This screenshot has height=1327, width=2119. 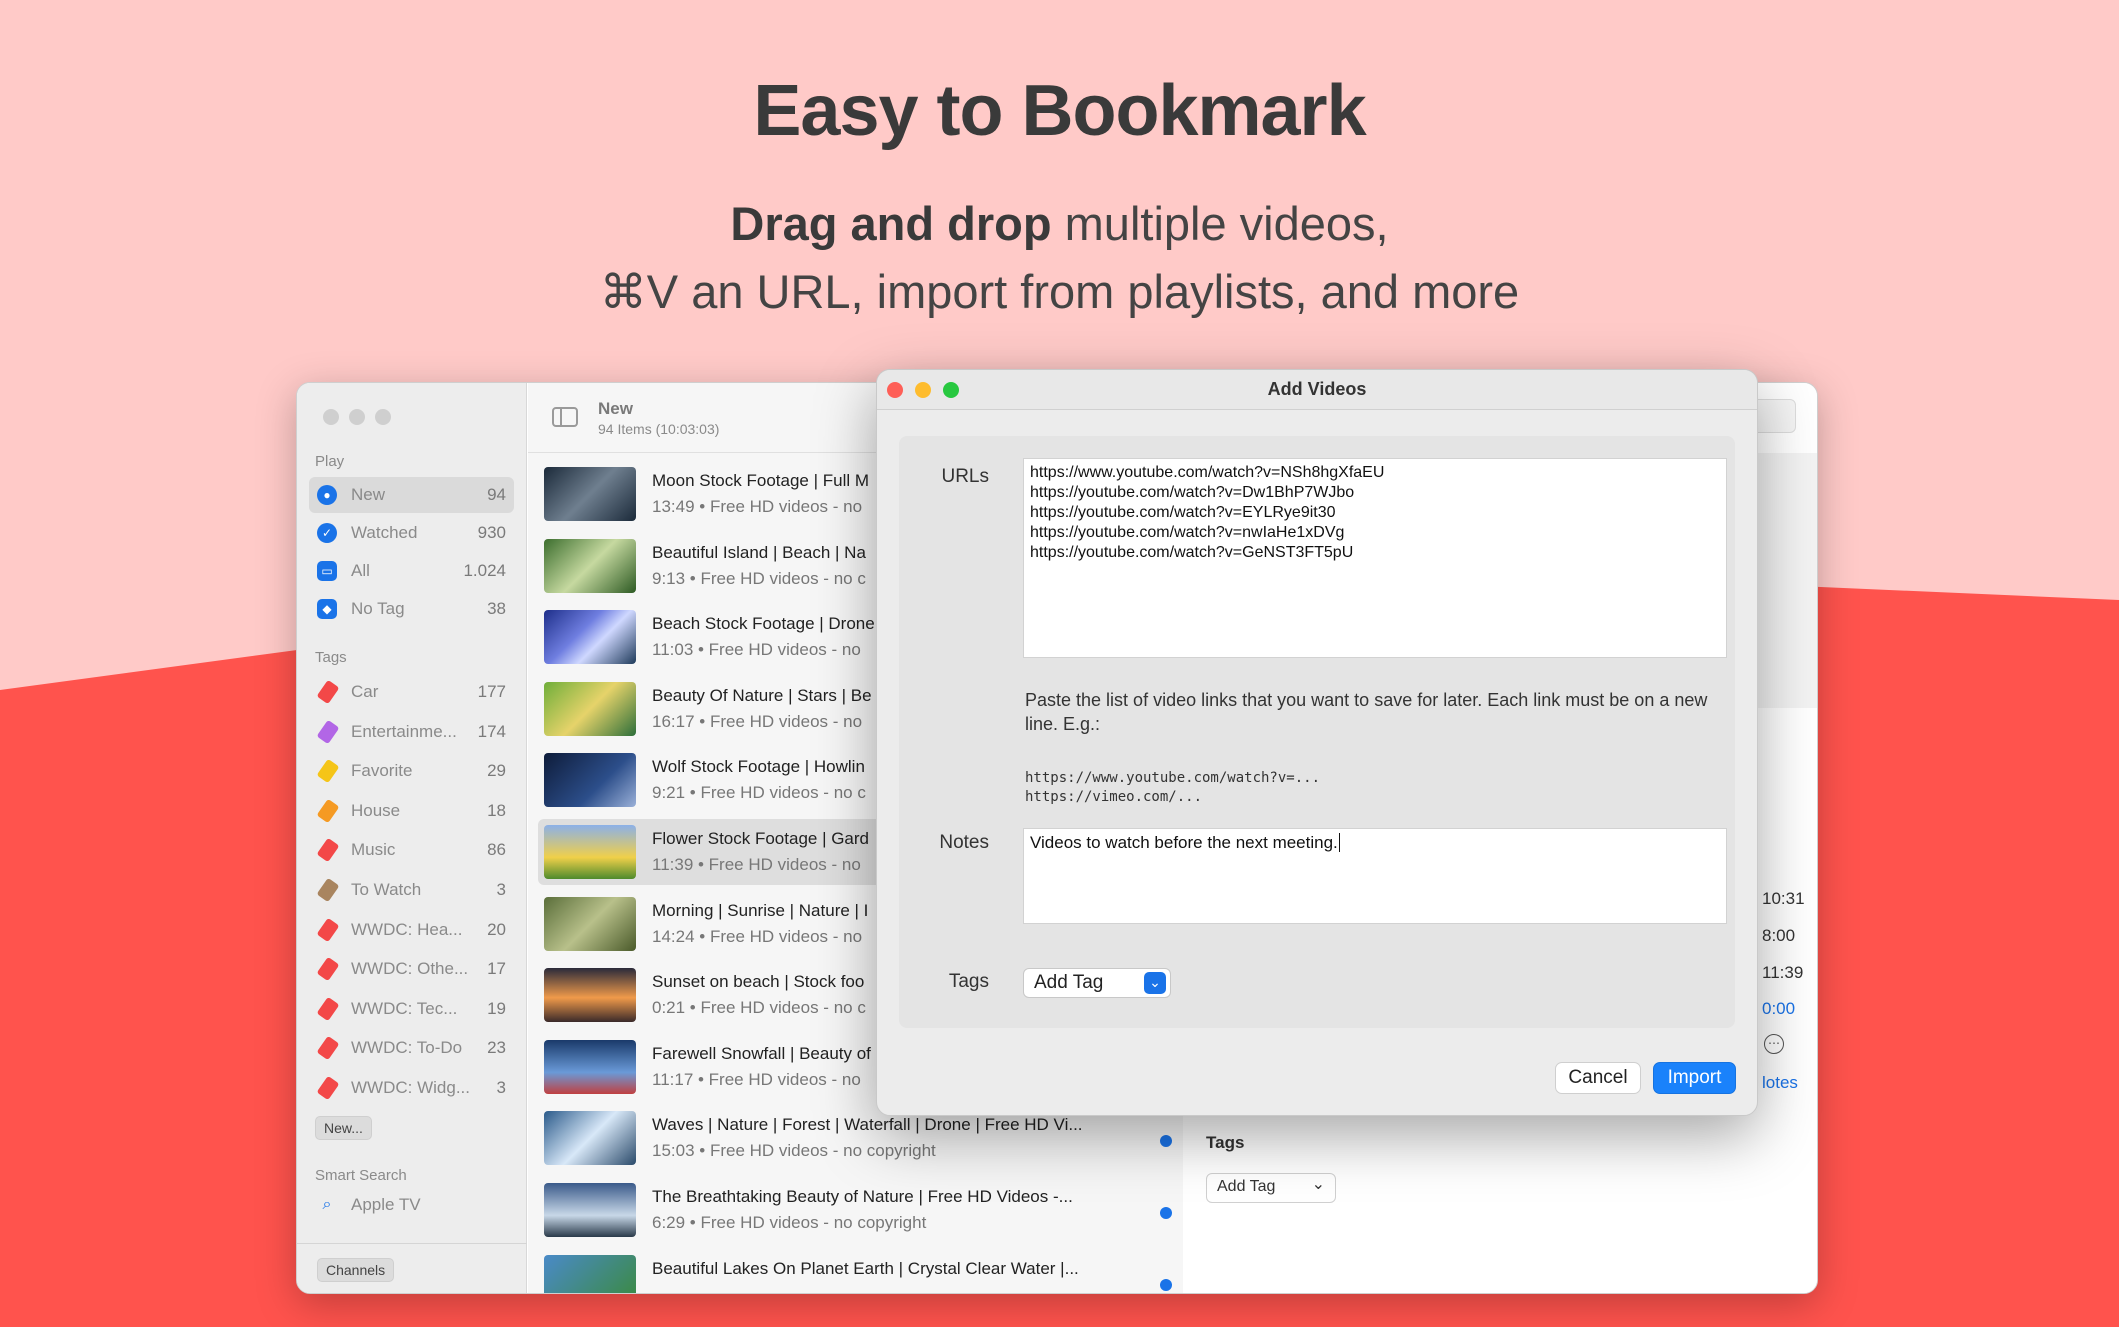 What do you see at coordinates (1779, 935) in the screenshot?
I see `detail-time-2: 8:00` at bounding box center [1779, 935].